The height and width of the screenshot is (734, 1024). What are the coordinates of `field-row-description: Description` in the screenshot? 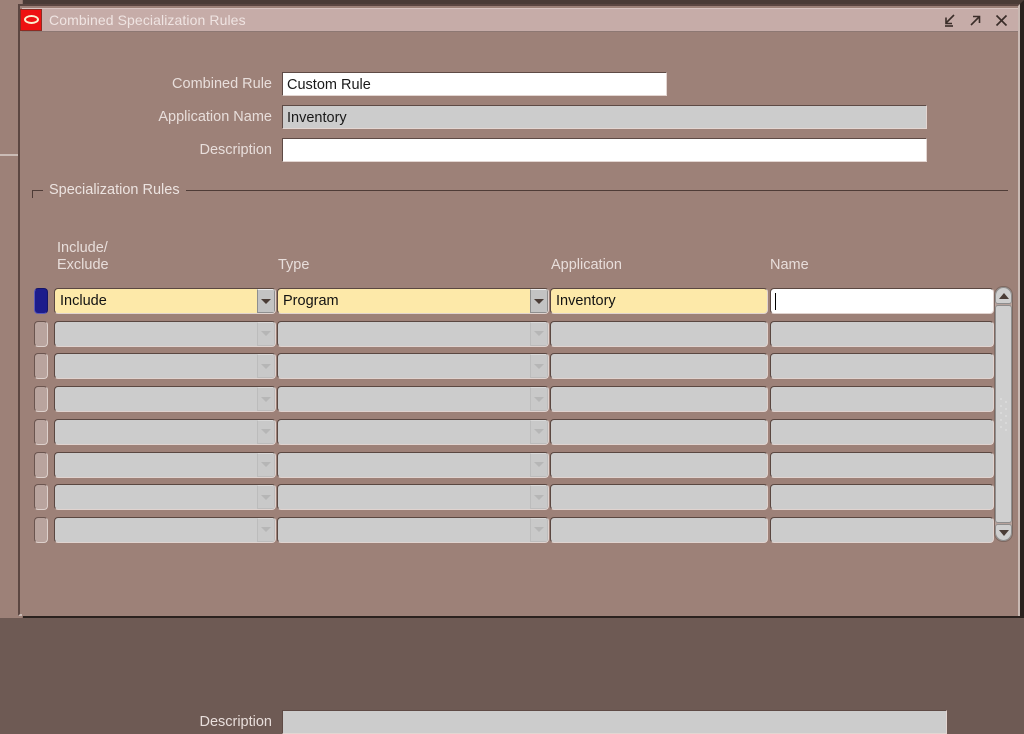 It's located at (482, 150).